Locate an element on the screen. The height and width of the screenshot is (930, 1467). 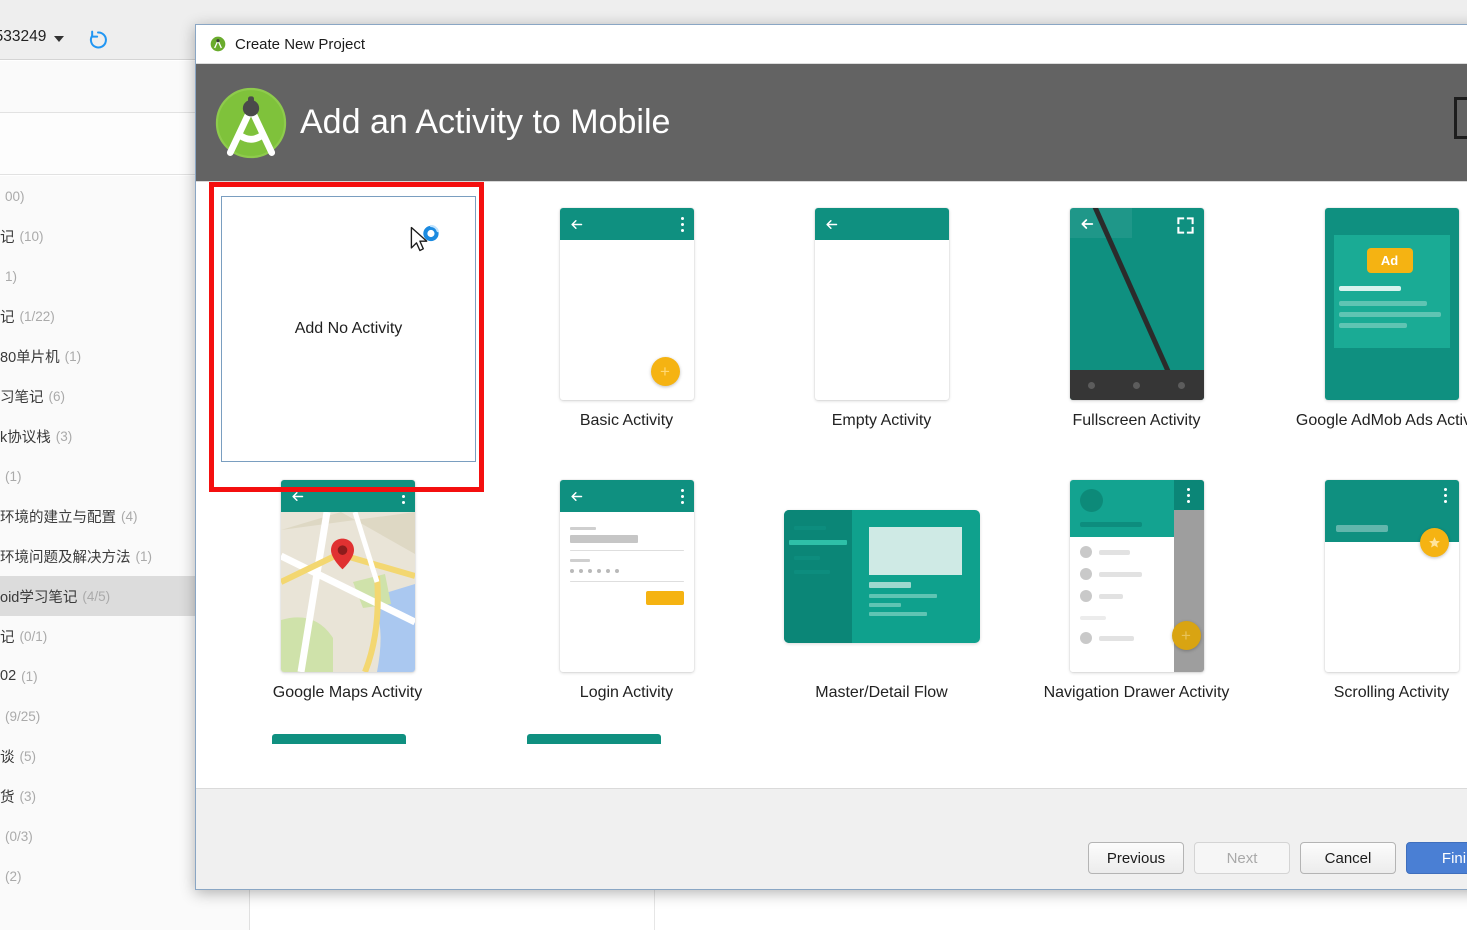
drawer-panel is located at coordinates (1121, 576).